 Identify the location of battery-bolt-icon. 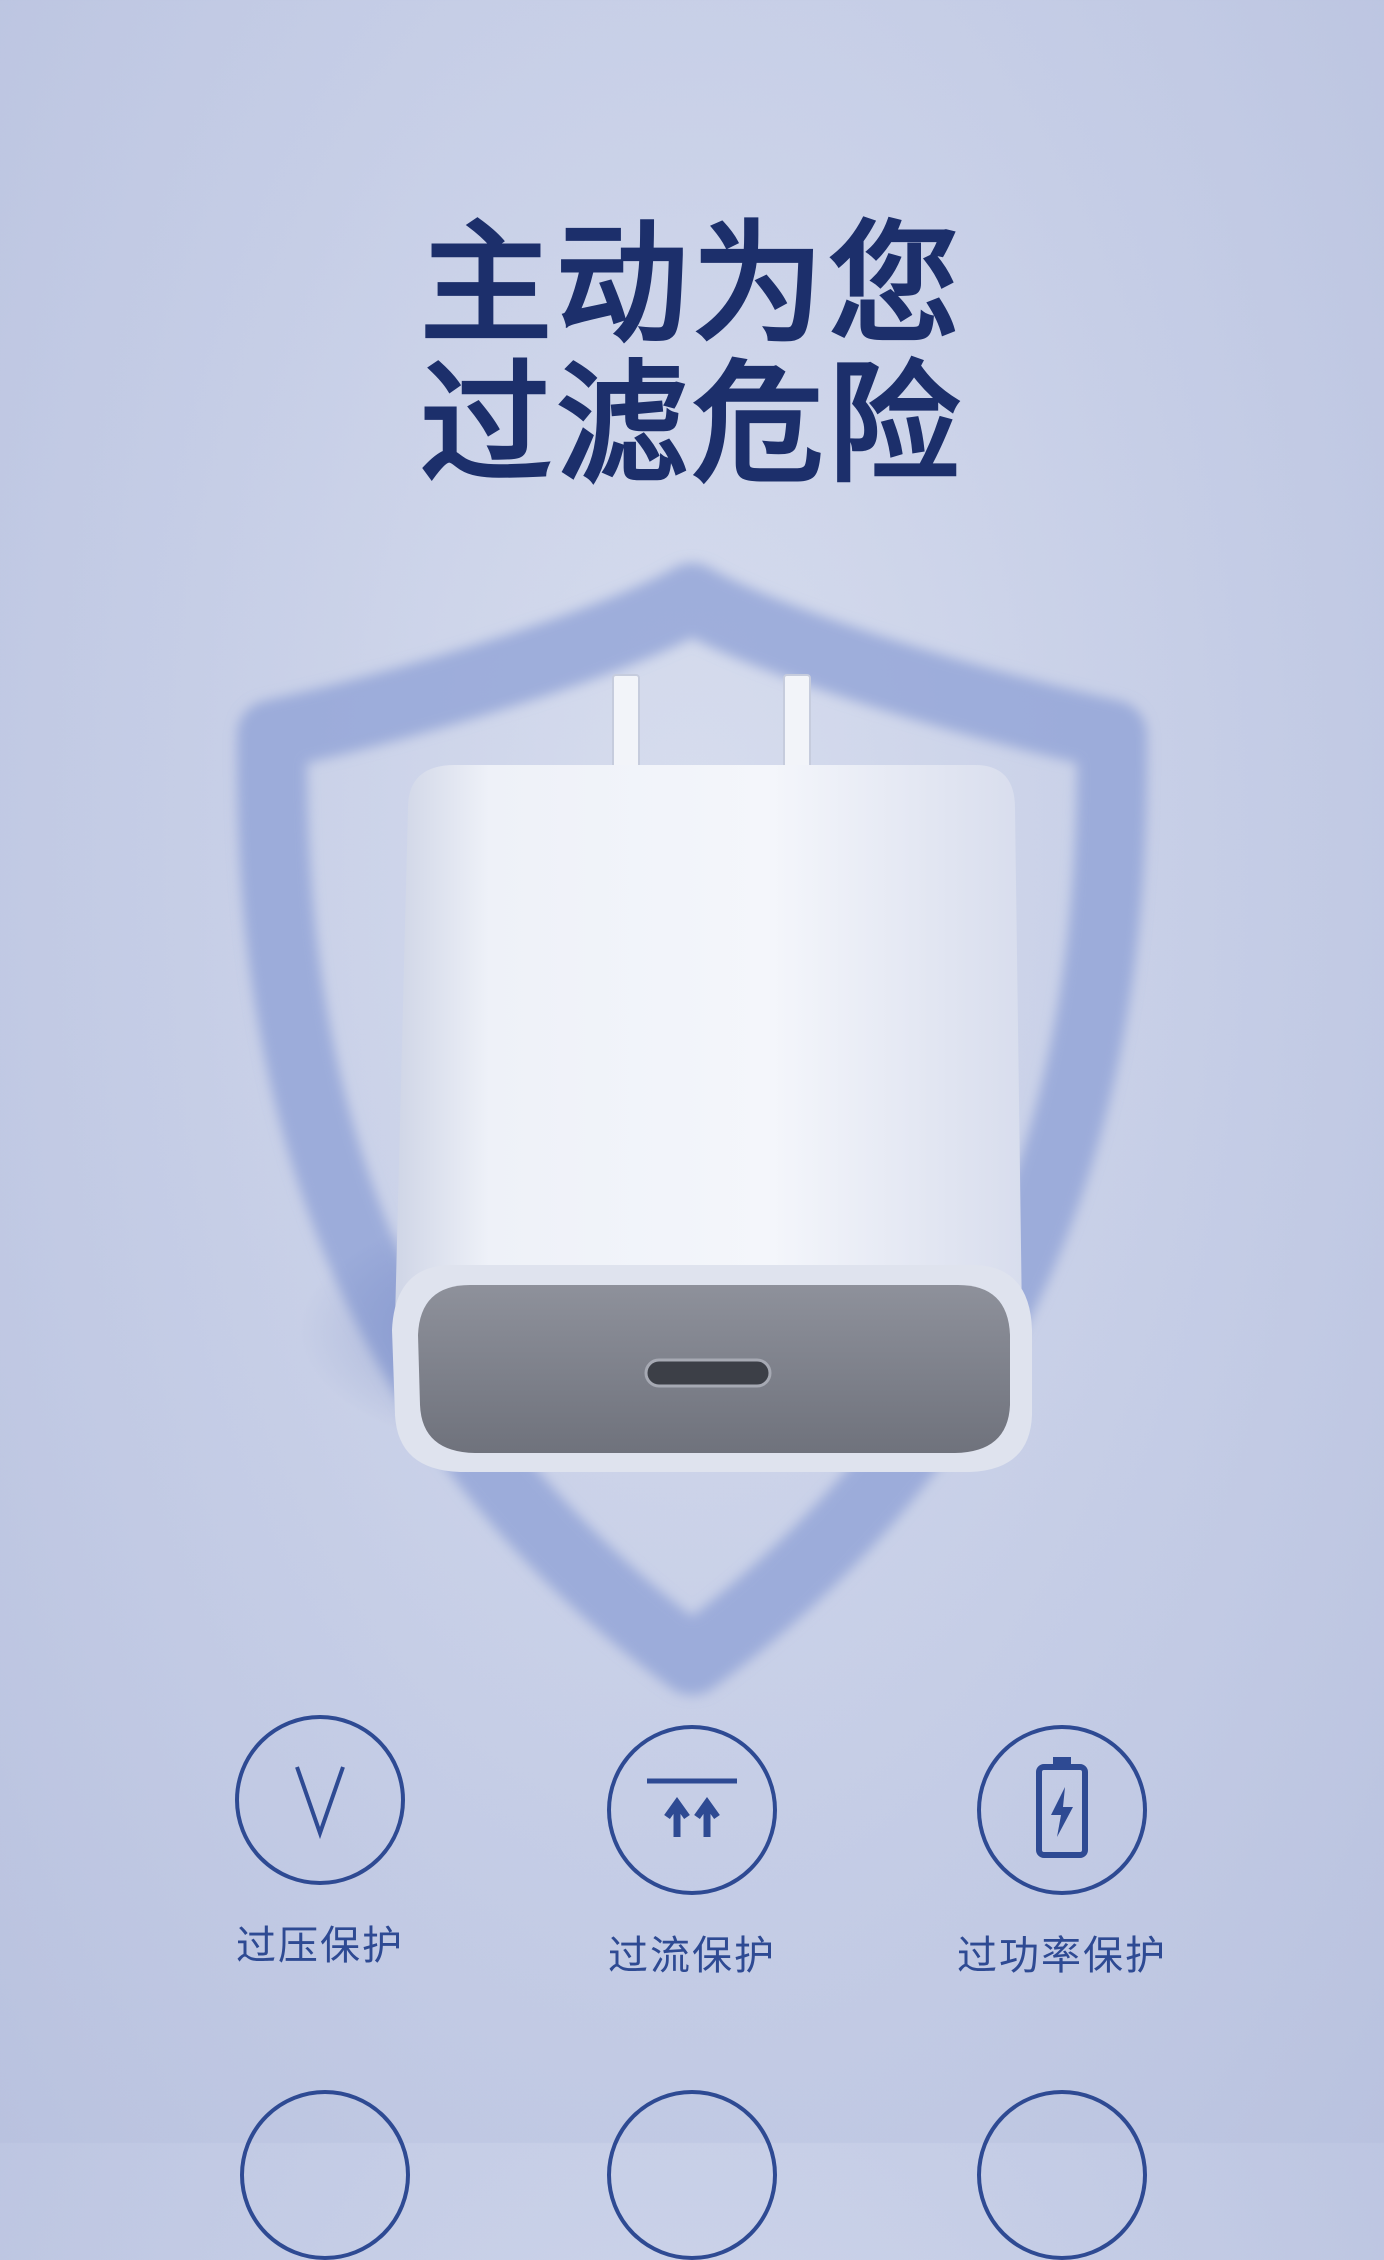
(1062, 1807).